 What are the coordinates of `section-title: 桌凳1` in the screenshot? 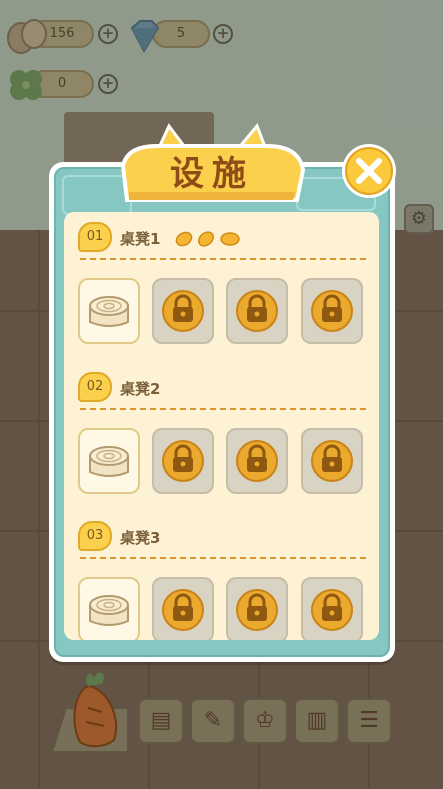 It's located at (140, 239).